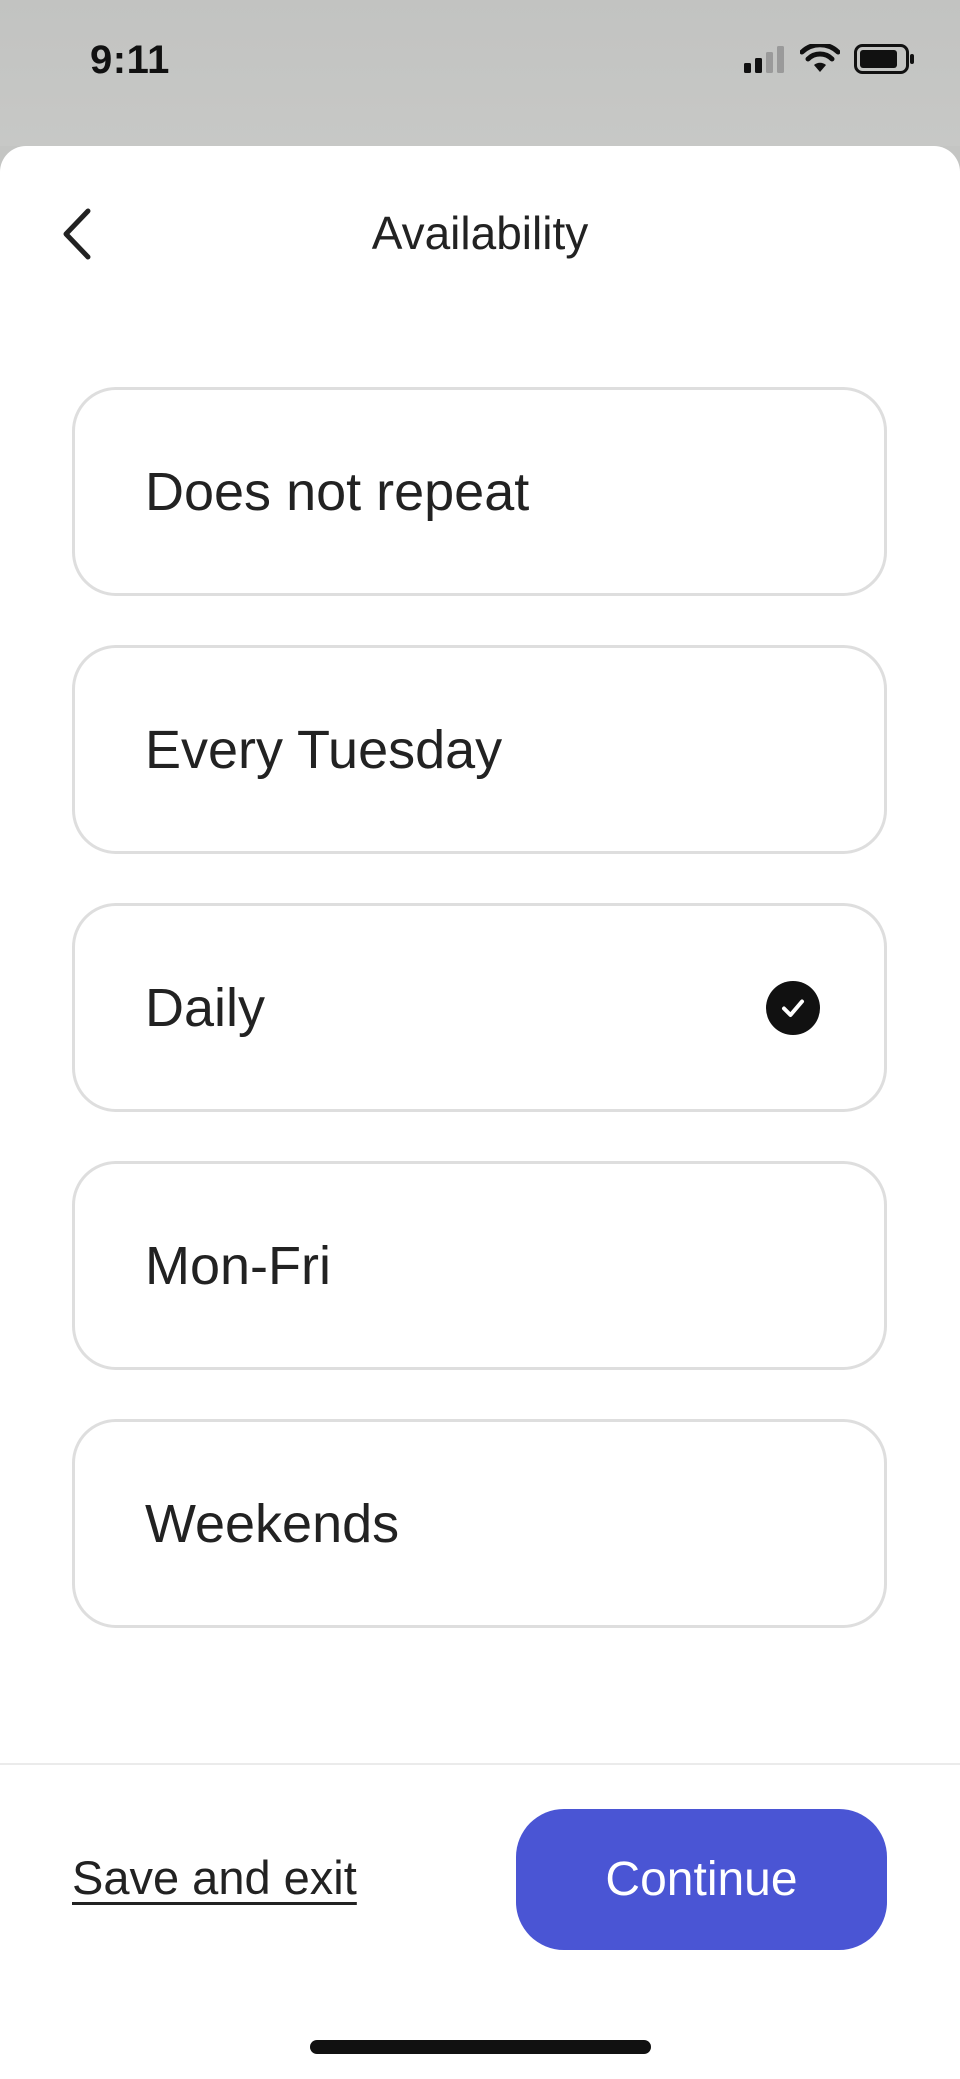 This screenshot has height=2079, width=960. I want to click on option-does-not-repeat: Does not repeat, so click(479, 491).